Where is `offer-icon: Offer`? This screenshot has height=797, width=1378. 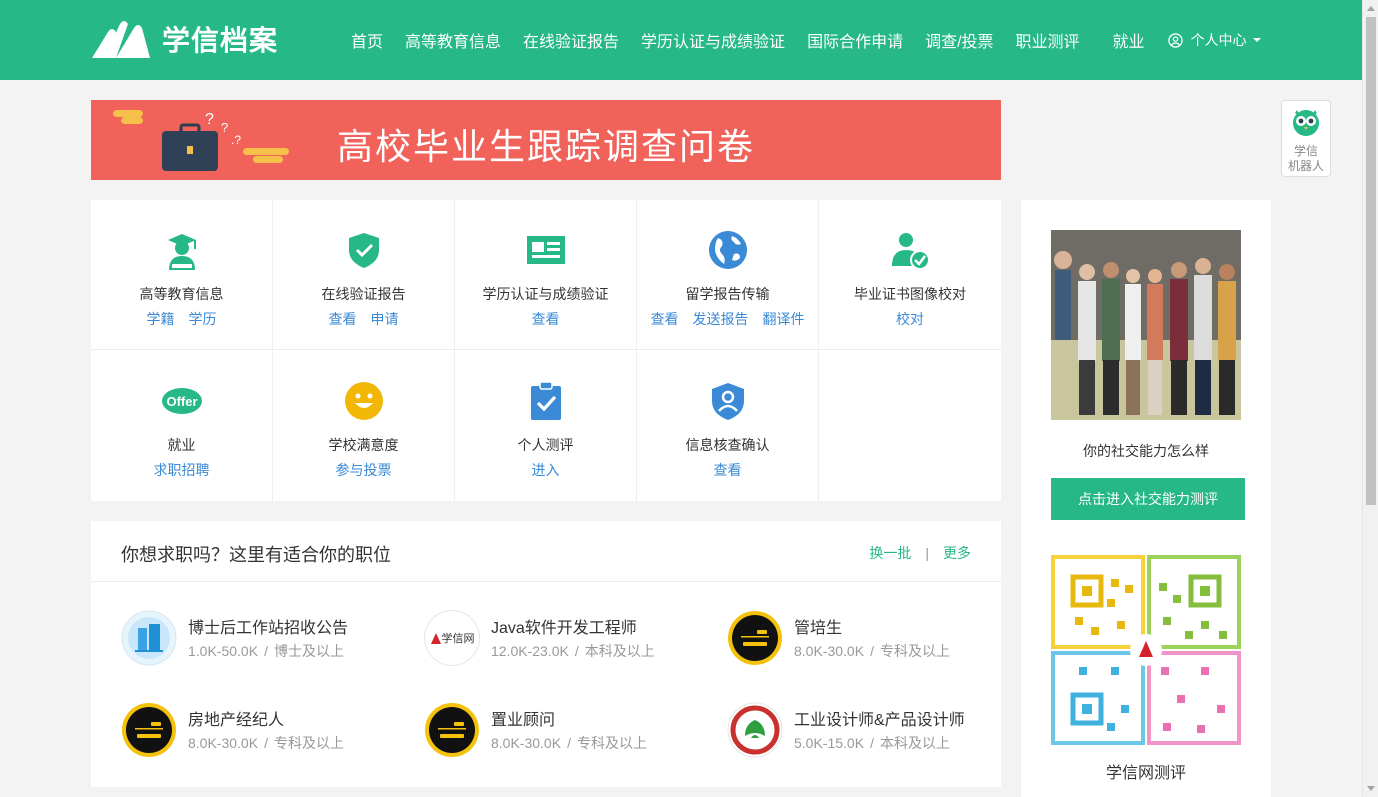
offer-icon: Offer is located at coordinates (182, 401).